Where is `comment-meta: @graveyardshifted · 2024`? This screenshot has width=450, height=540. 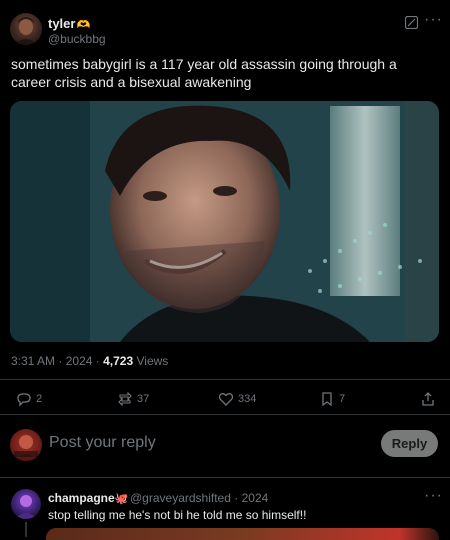
comment-meta: @graveyardshifted · 2024 is located at coordinates (199, 498).